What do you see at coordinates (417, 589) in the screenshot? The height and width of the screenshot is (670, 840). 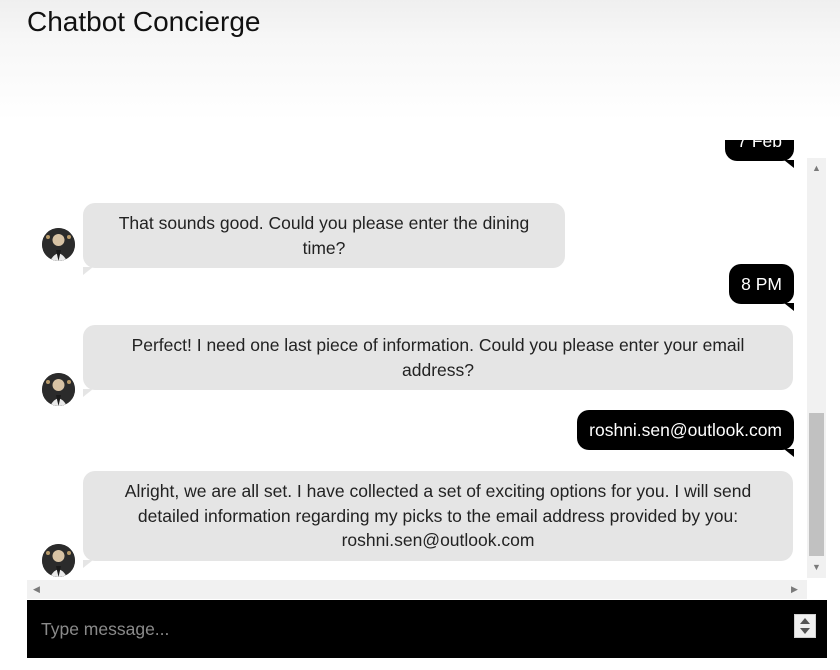 I see `horizontal-scrollbar: ◀ ▶` at bounding box center [417, 589].